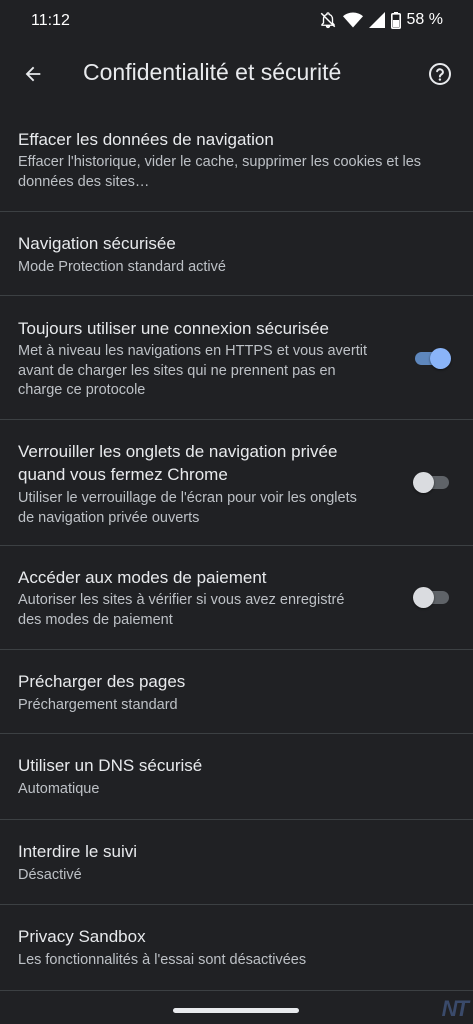 This screenshot has width=473, height=1024. I want to click on status-bar: 11:12 58 %, so click(236, 22).